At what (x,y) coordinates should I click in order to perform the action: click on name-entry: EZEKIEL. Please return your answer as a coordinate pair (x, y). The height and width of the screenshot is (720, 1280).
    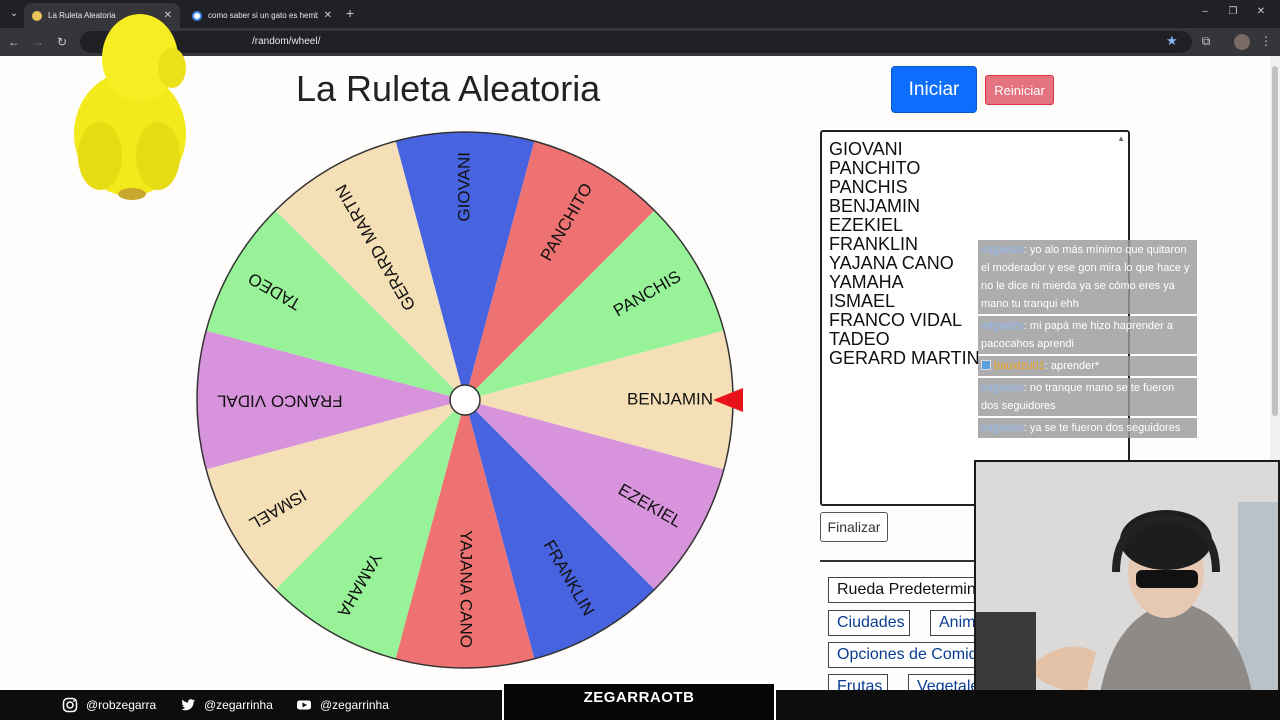
    Looking at the image, I should click on (866, 225).